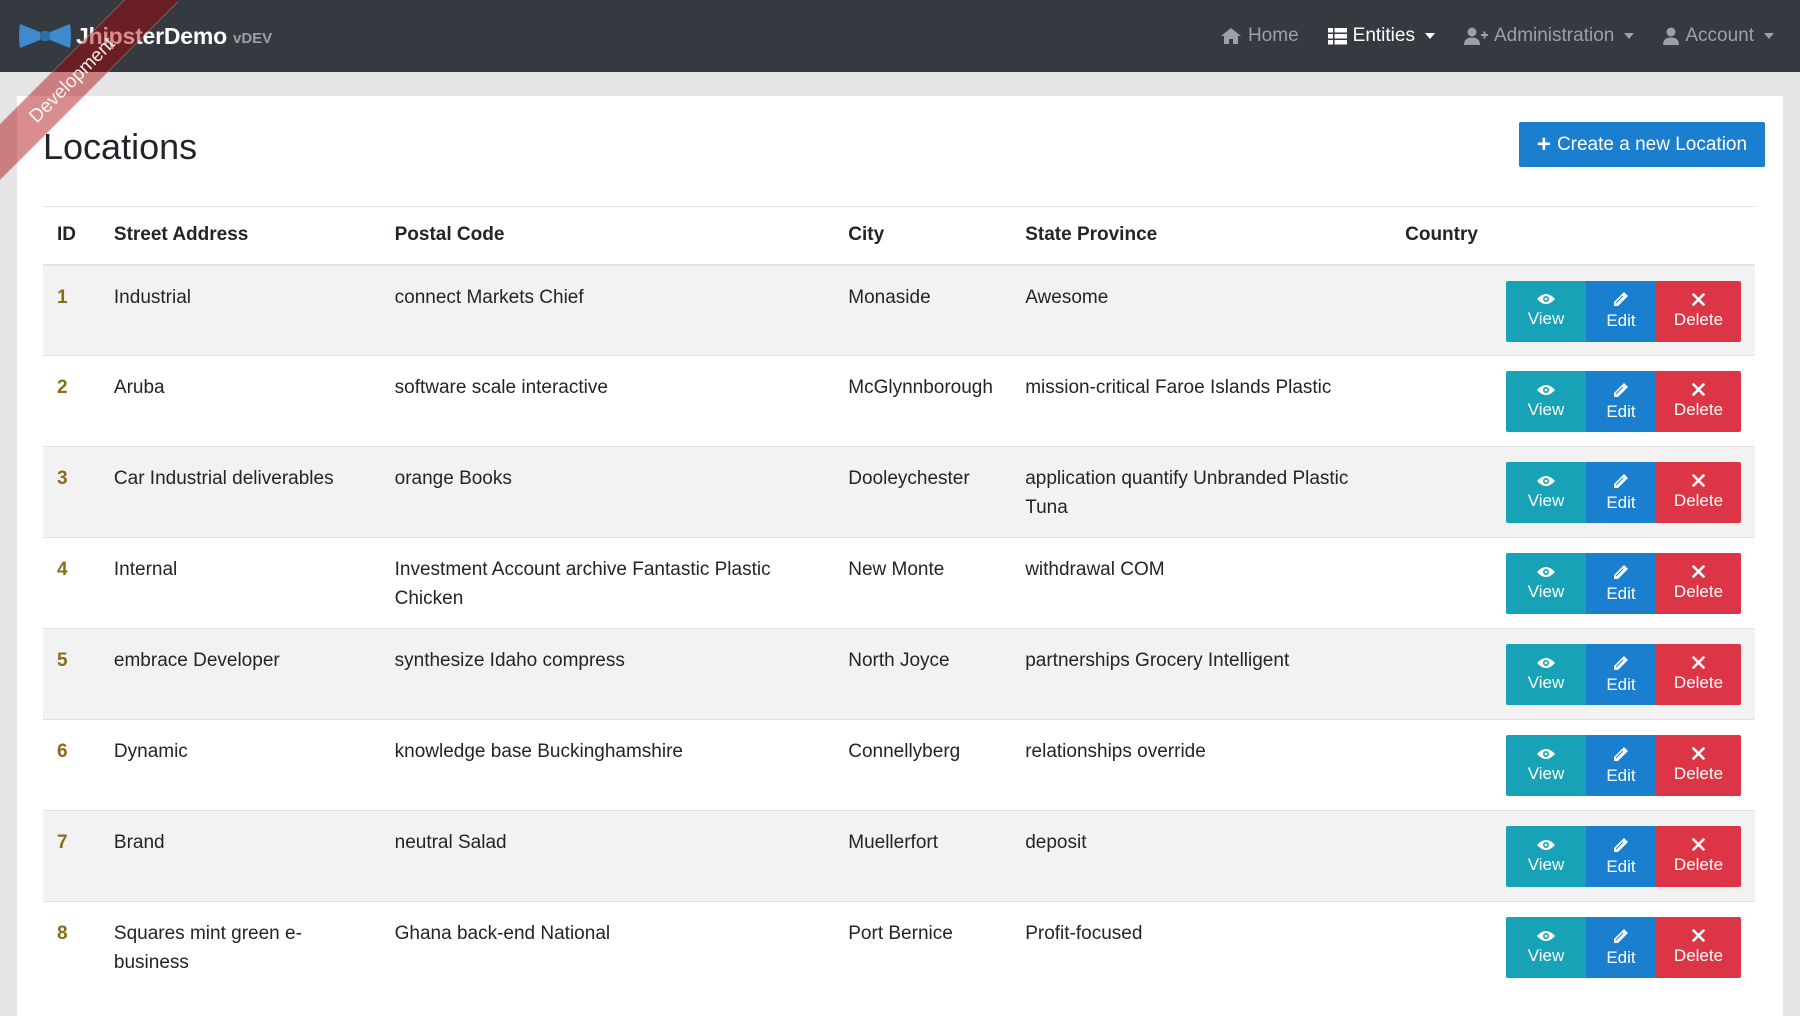 The image size is (1800, 1016). Describe the element at coordinates (923, 765) in the screenshot. I see `cell-city: Connellyberg` at that location.